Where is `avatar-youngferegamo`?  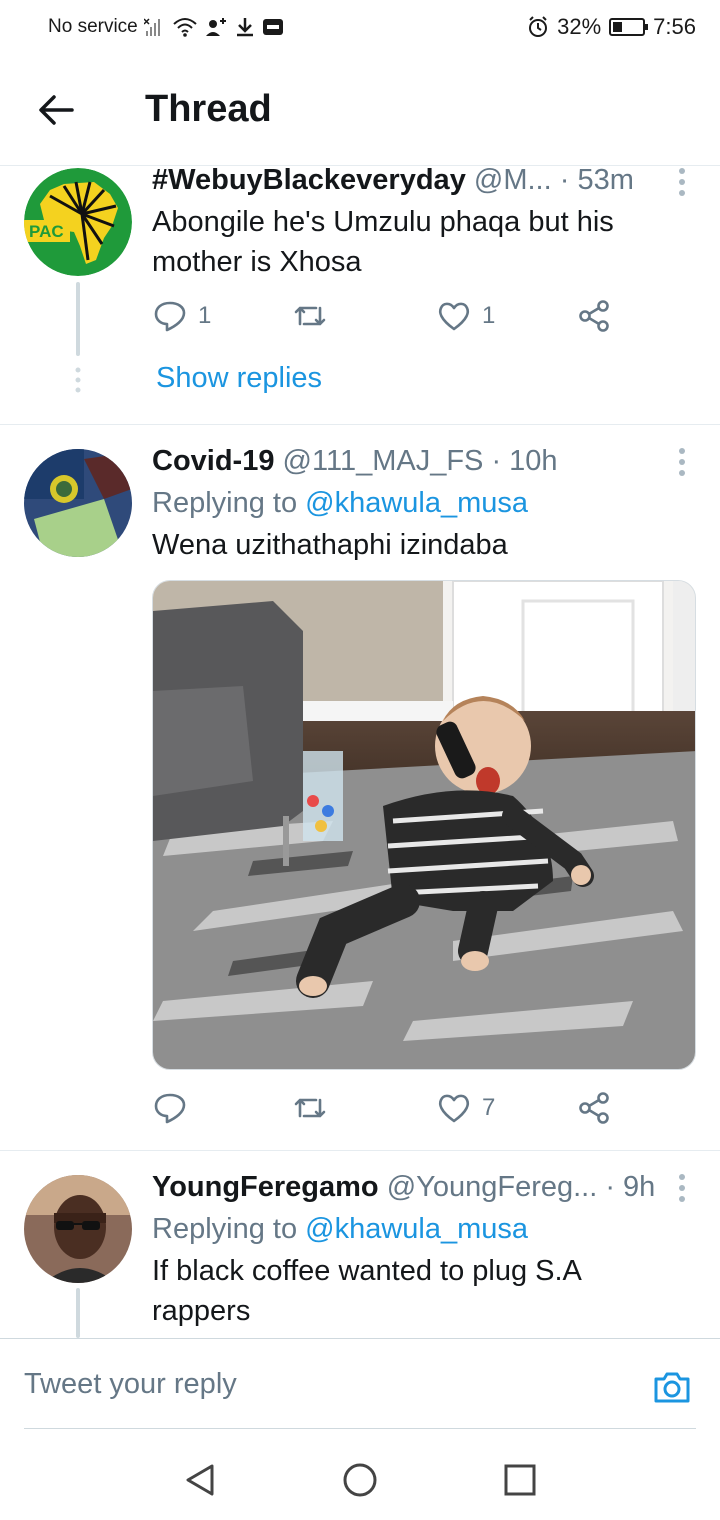
avatar-youngferegamo is located at coordinates (78, 1229).